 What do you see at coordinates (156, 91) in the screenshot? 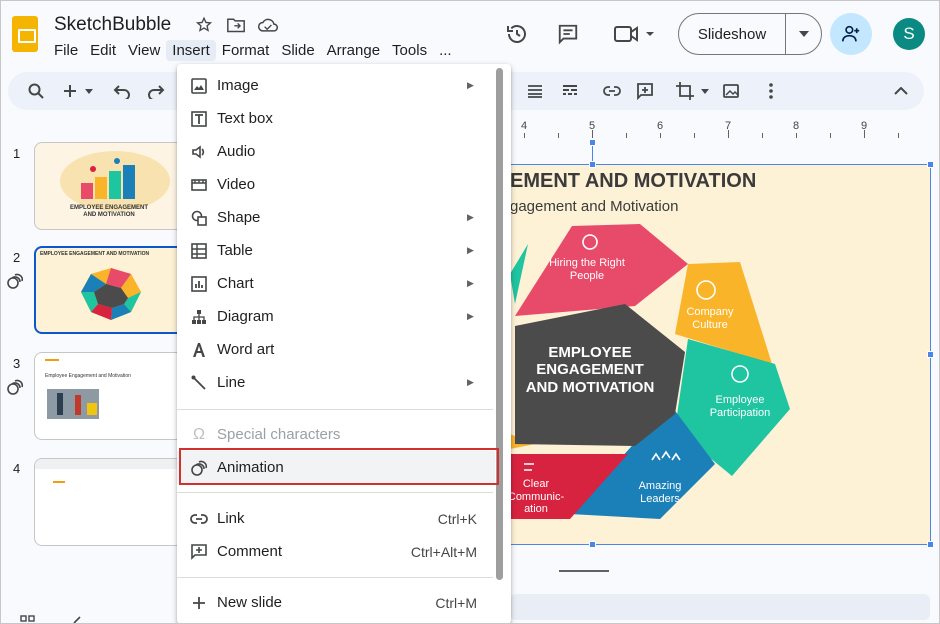
I see `redo-icon` at bounding box center [156, 91].